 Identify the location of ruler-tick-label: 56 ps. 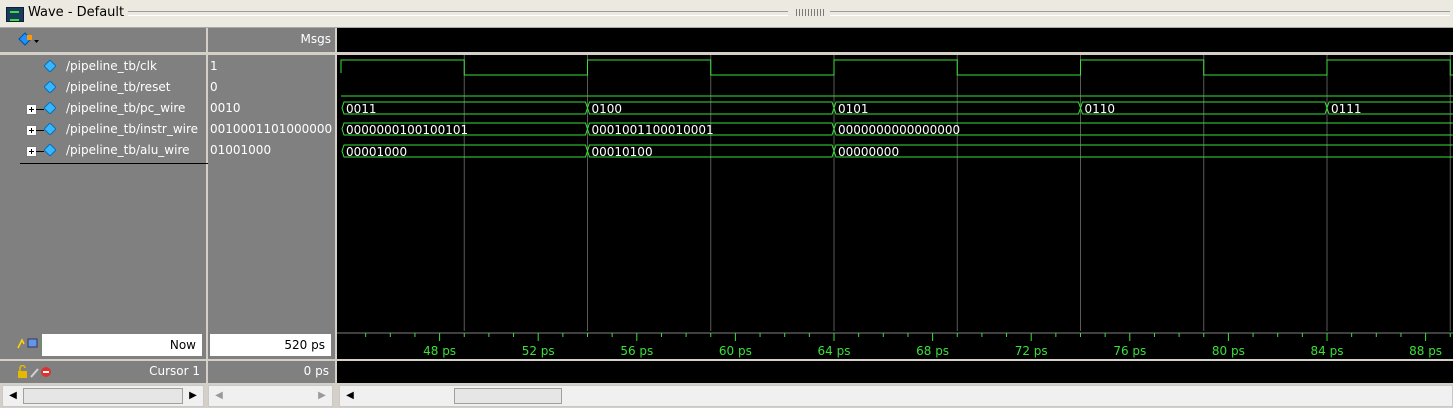
(636, 351).